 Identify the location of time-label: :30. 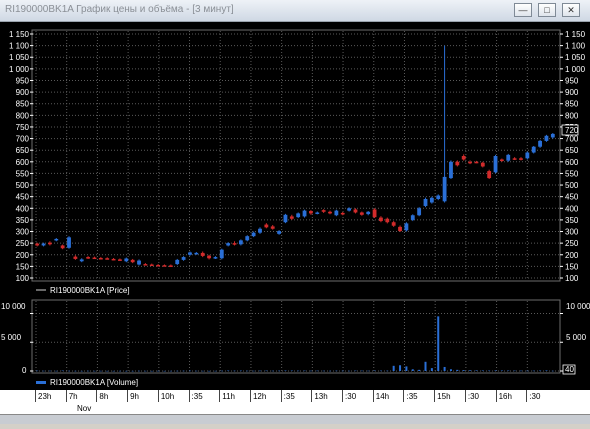
(473, 396).